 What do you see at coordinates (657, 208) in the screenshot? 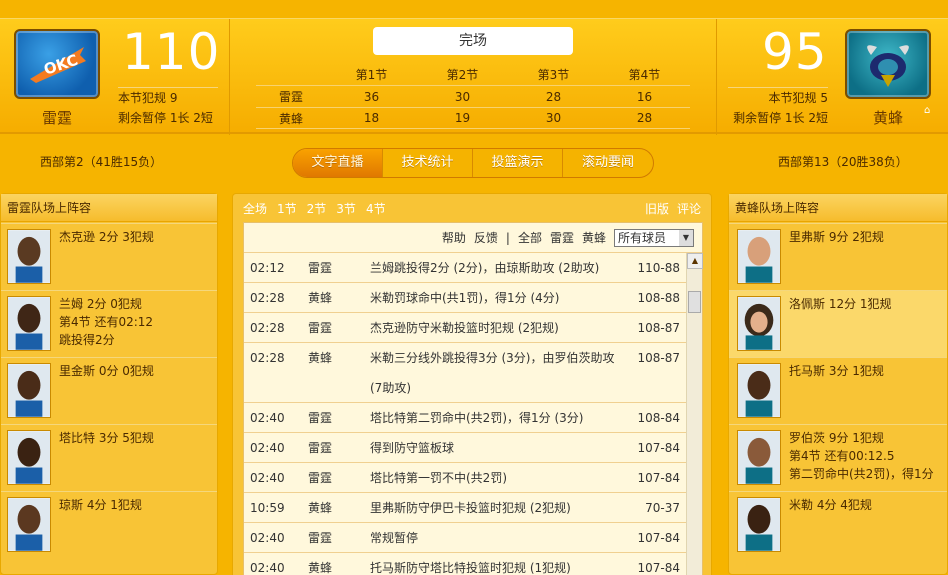
I see `old-version-link: 旧版` at bounding box center [657, 208].